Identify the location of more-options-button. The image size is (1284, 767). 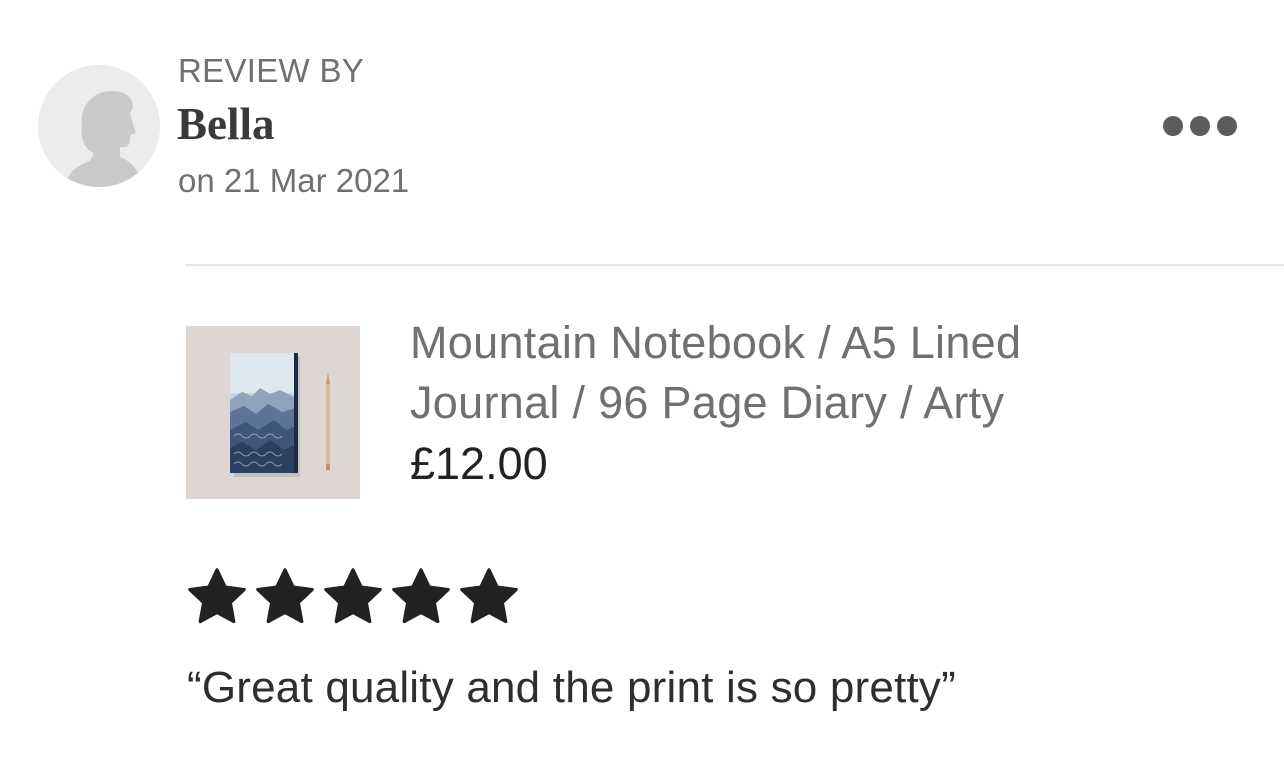
(1200, 126).